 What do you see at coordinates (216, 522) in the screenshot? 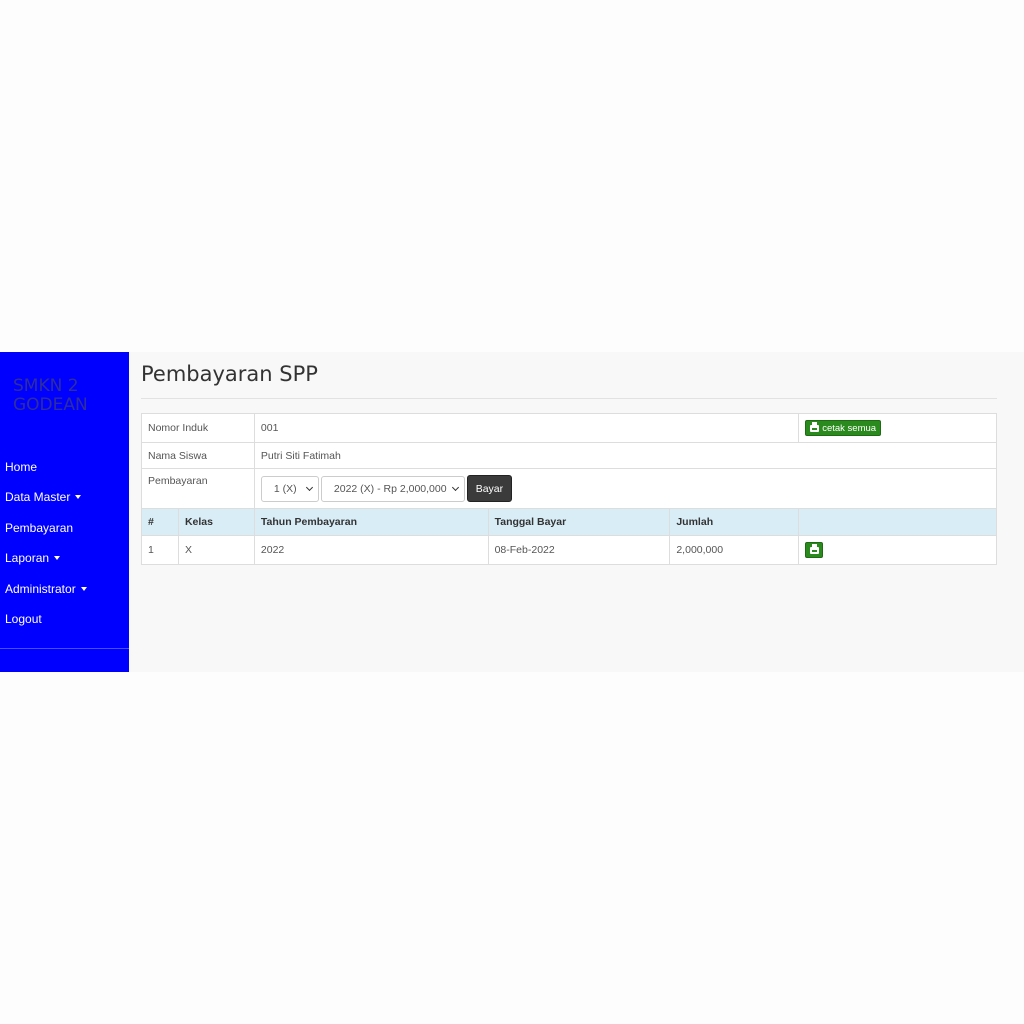
I see `header-kelas: Kelas` at bounding box center [216, 522].